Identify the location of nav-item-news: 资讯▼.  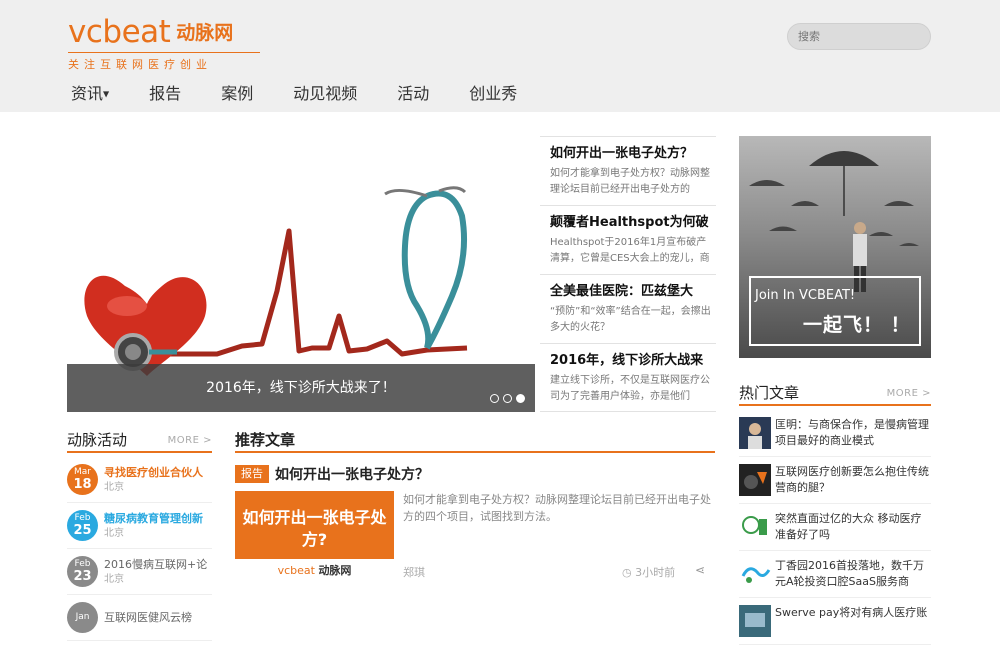
(90, 94).